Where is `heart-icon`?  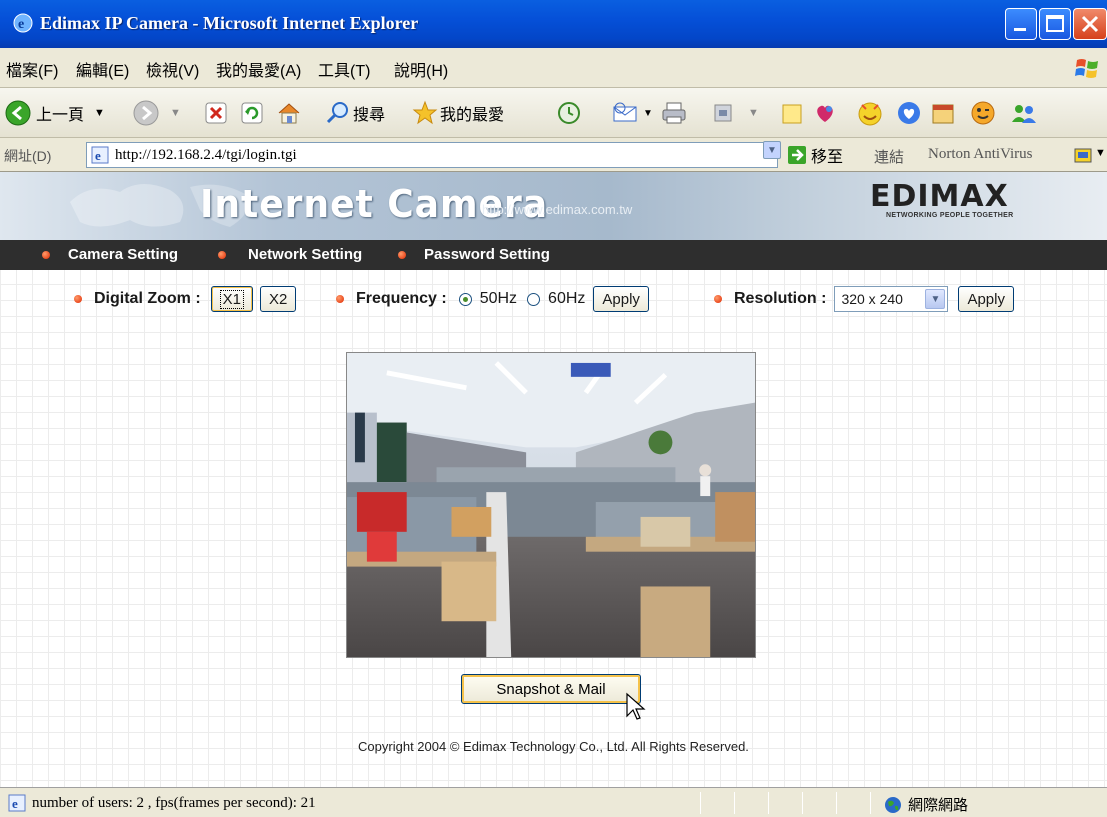
heart-icon is located at coordinates (909, 113).